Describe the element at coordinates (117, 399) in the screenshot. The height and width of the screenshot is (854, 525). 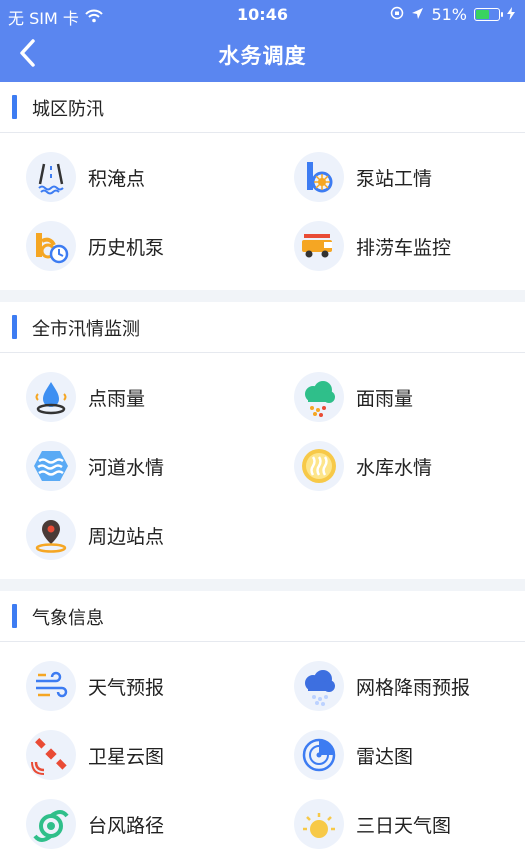
I see `menu-item-label: 点雨量` at that location.